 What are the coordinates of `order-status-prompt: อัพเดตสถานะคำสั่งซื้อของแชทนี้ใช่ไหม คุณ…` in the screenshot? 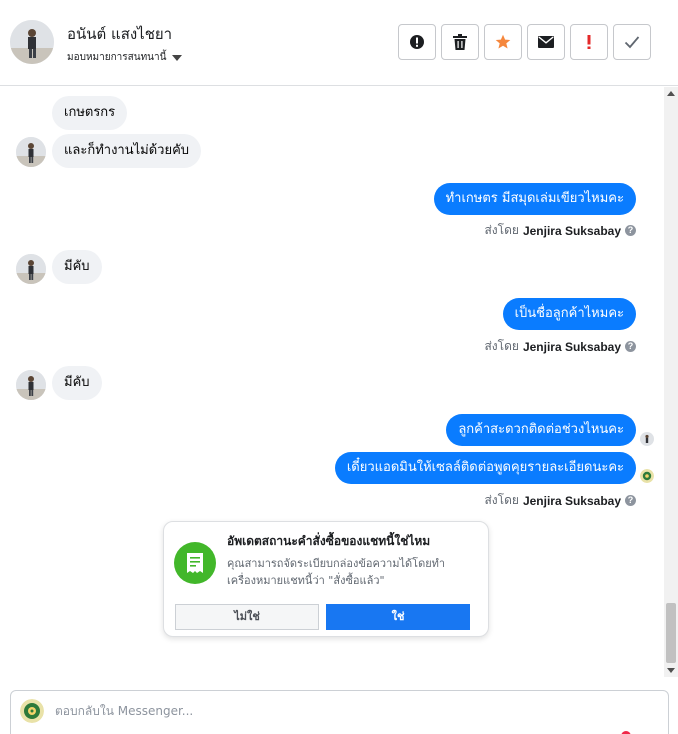 It's located at (326, 579).